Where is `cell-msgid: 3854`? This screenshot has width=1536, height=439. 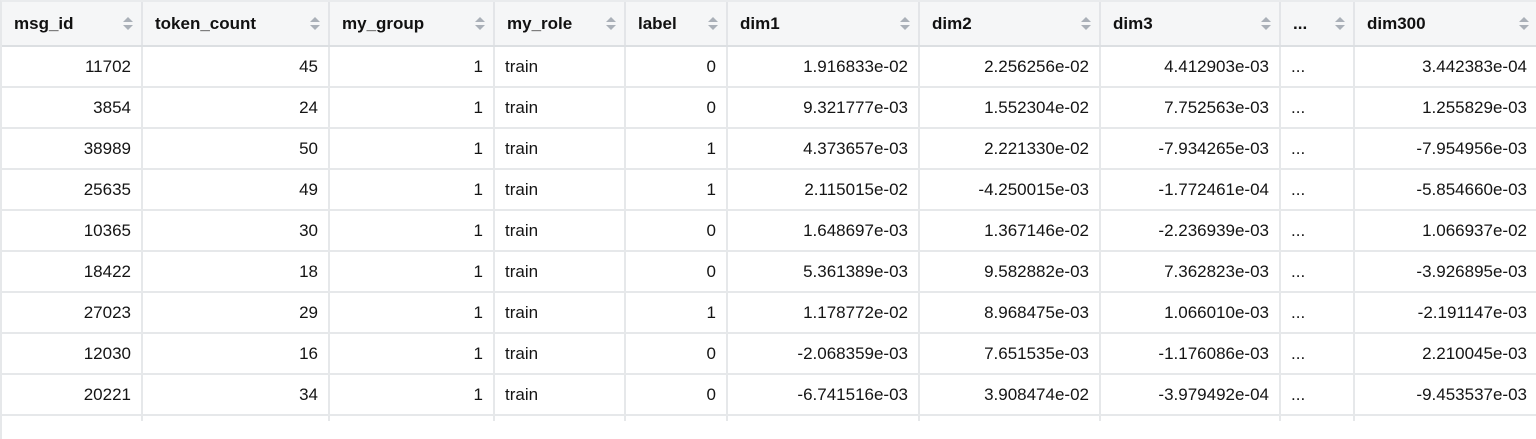 cell-msgid: 3854 is located at coordinates (72, 108).